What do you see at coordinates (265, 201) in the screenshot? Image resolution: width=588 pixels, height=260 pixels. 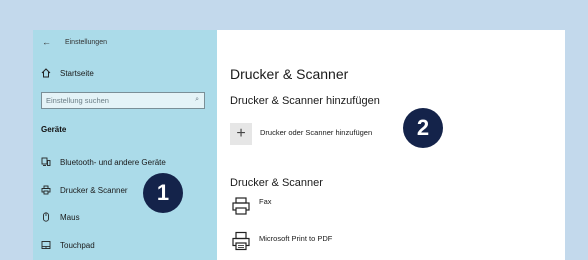 I see `printer-name-fax: Fax` at bounding box center [265, 201].